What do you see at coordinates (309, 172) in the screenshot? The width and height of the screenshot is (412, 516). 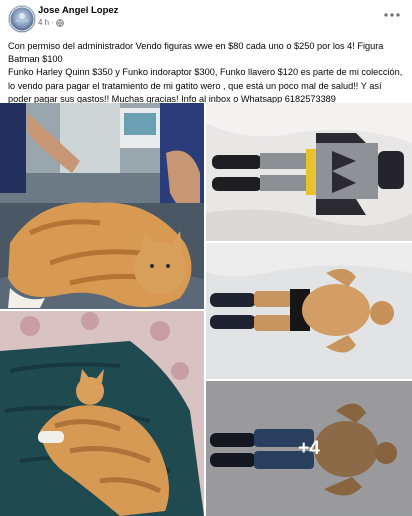 I see `photo-batman-figure` at bounding box center [309, 172].